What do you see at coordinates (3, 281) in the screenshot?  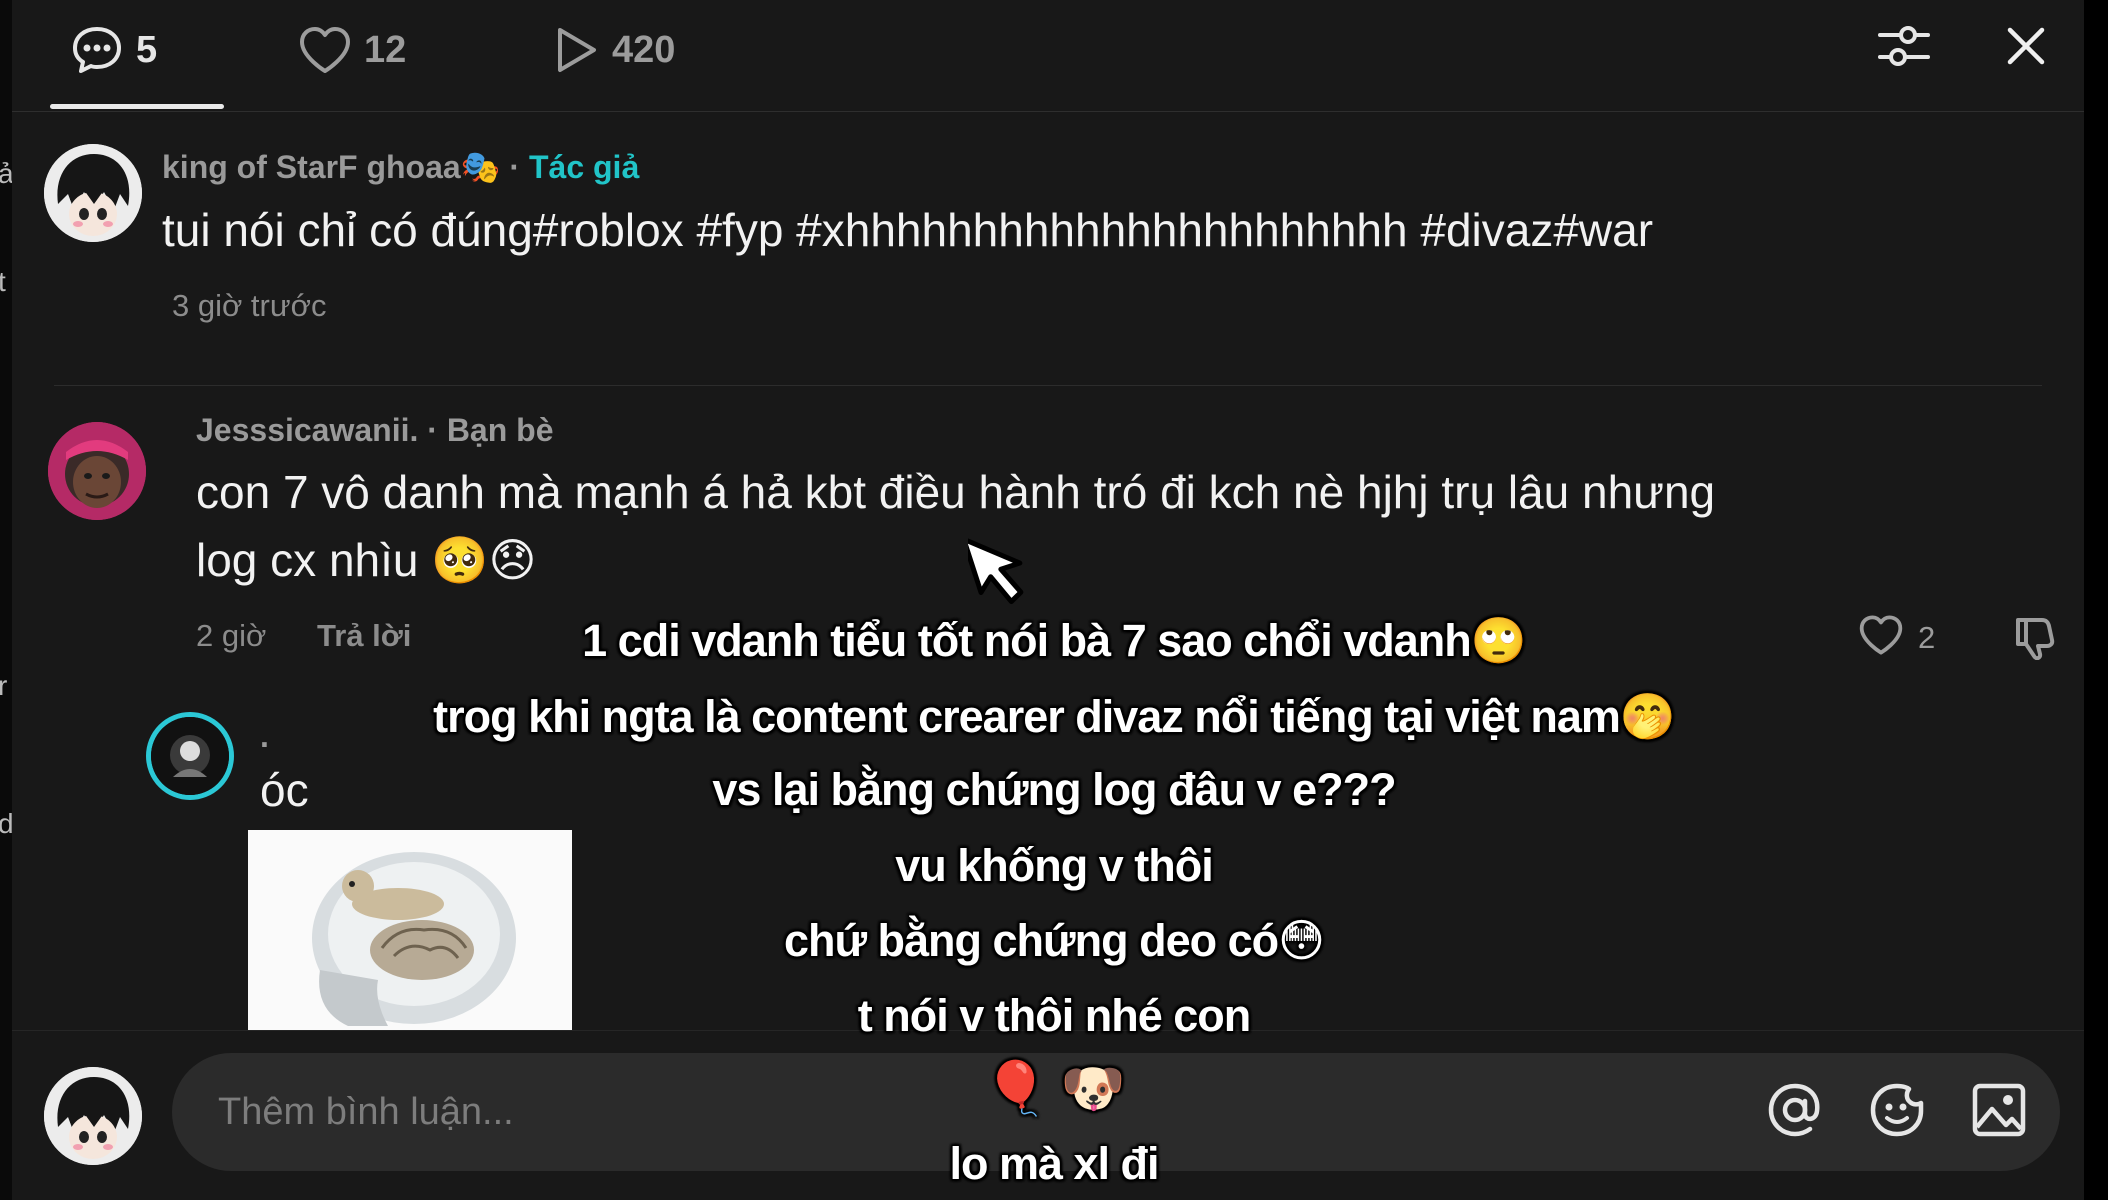 I see `strip-glyph: t` at bounding box center [3, 281].